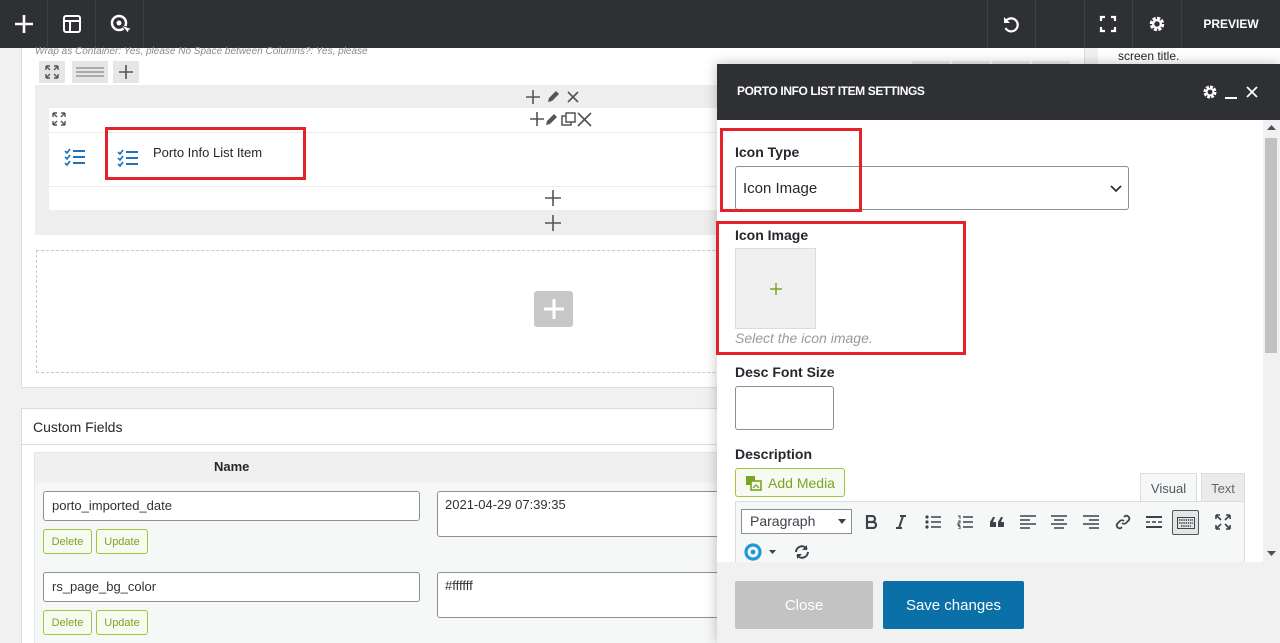 This screenshot has height=643, width=1280. What do you see at coordinates (1116, 189) in the screenshot?
I see `chevron-down-icon` at bounding box center [1116, 189].